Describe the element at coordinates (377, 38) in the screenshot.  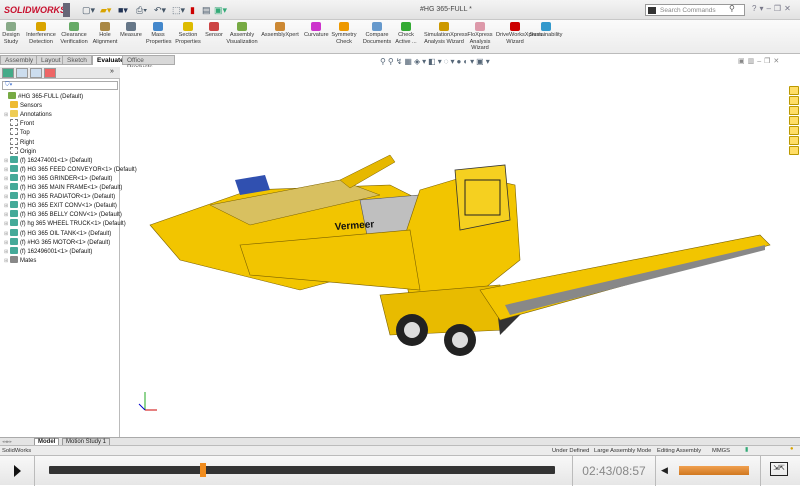
I see `ribbon-button-label: Compare Documents` at that location.